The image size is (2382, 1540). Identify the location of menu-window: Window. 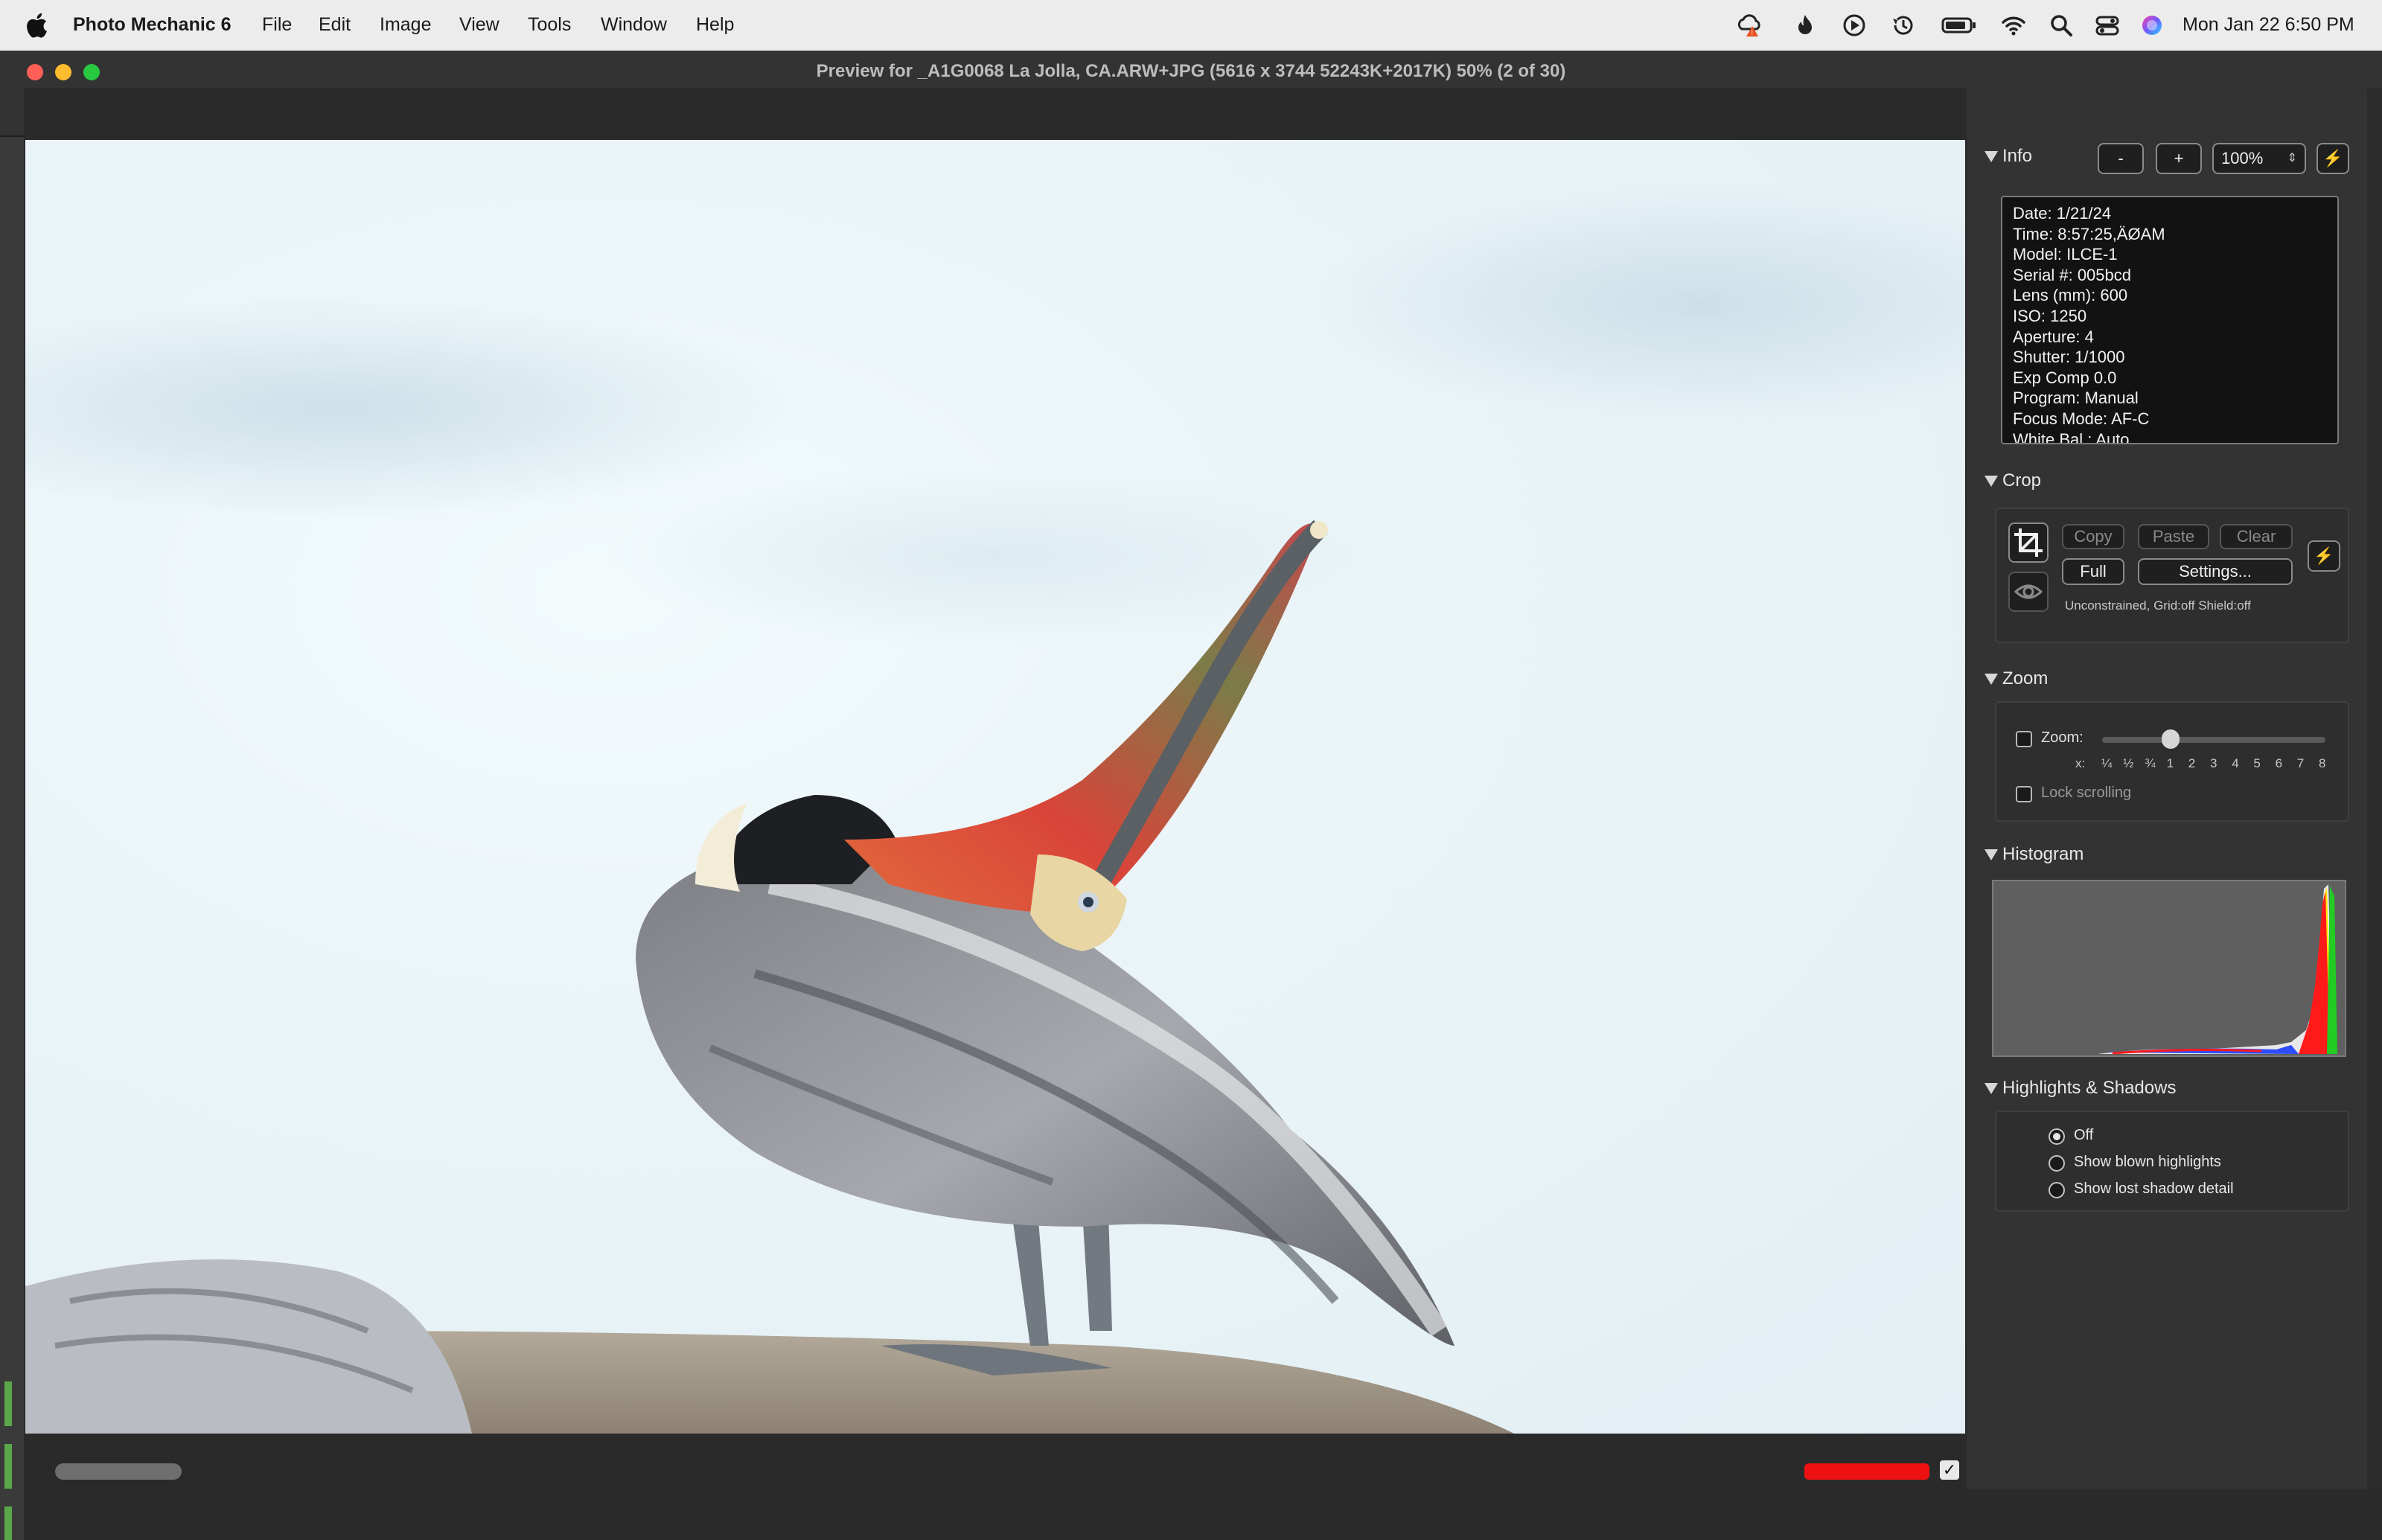
(634, 25).